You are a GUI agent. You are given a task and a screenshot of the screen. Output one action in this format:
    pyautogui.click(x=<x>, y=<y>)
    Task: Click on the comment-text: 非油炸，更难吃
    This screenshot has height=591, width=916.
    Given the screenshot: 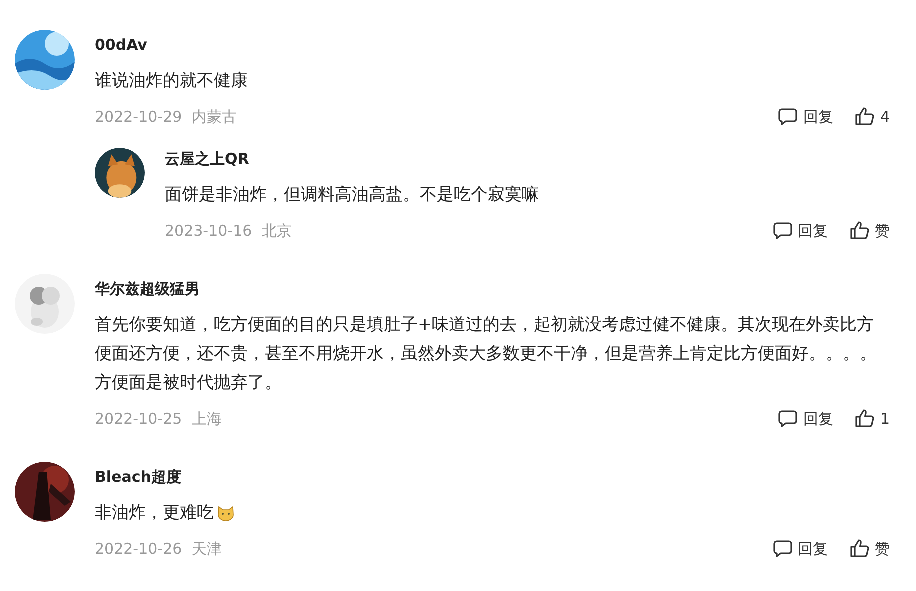 What is the action you would take?
    pyautogui.click(x=154, y=513)
    